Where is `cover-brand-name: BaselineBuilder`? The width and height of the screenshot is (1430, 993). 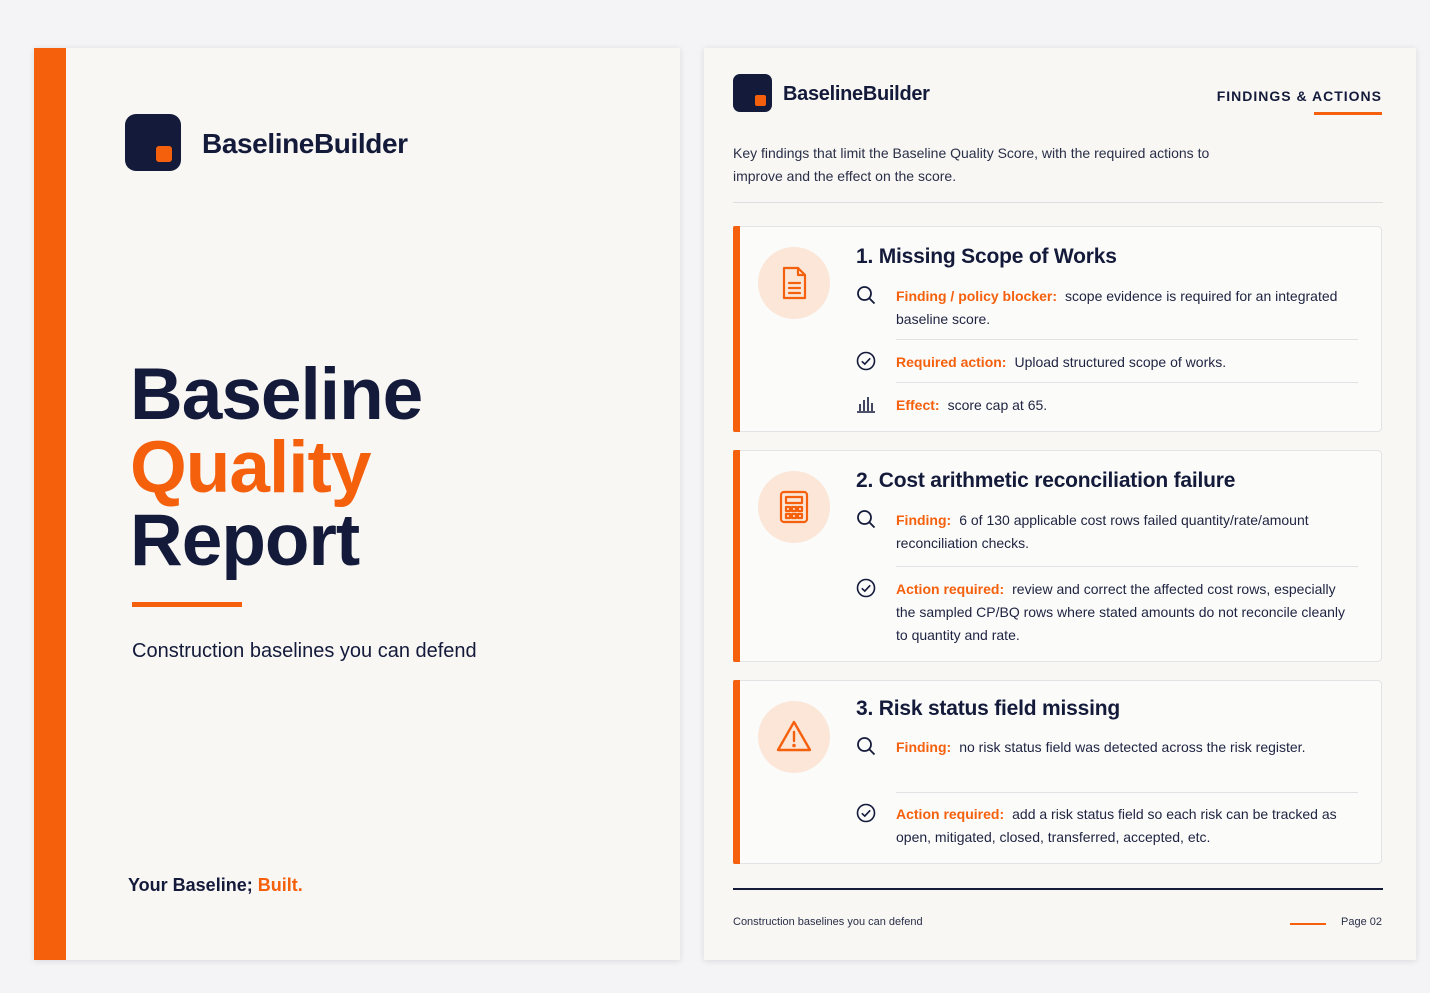 cover-brand-name: BaselineBuilder is located at coordinates (305, 143).